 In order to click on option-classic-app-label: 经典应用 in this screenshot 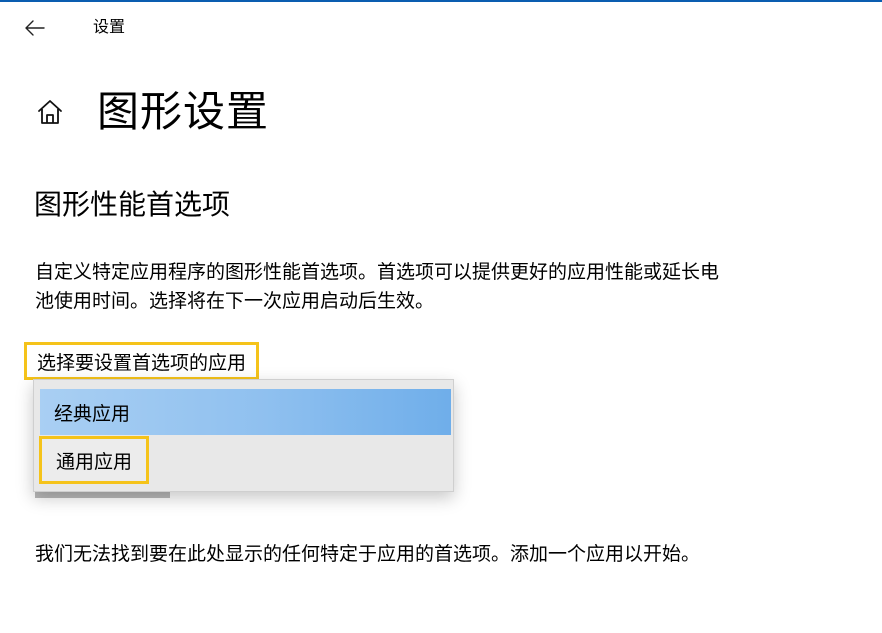, I will do `click(92, 413)`.